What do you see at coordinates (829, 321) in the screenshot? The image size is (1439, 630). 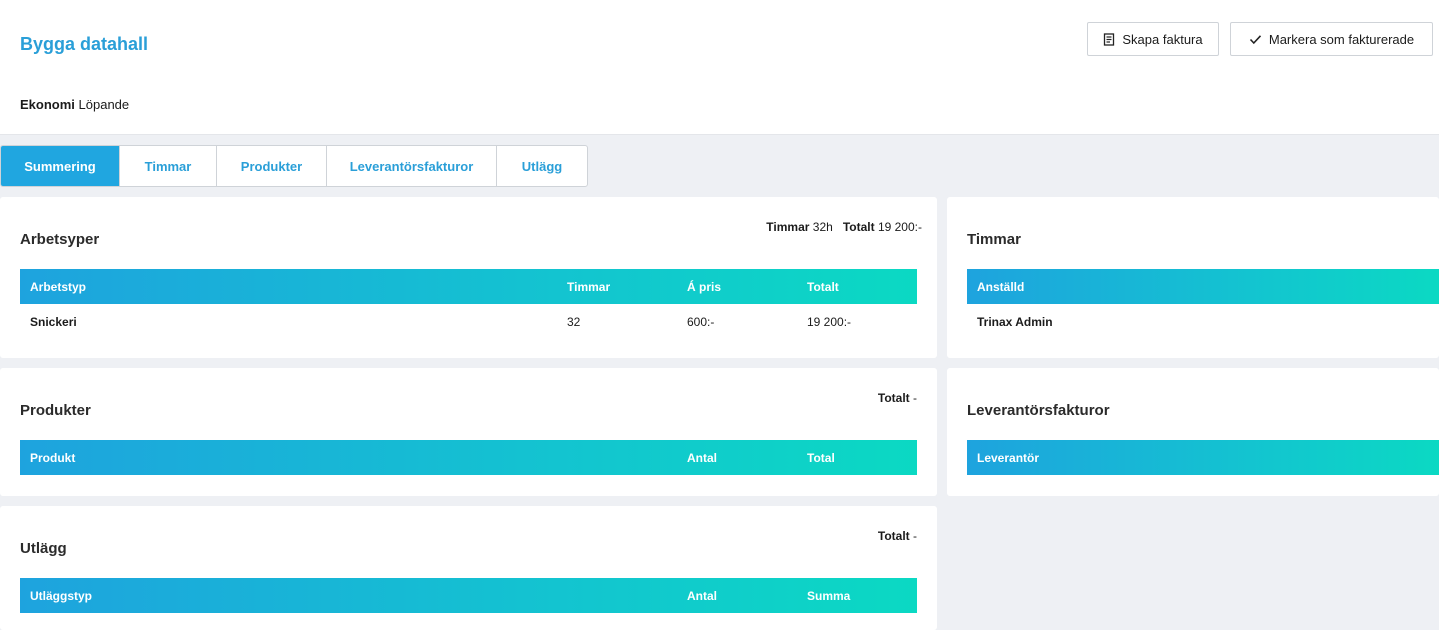 I see `cell-totalt: 19 200:-` at bounding box center [829, 321].